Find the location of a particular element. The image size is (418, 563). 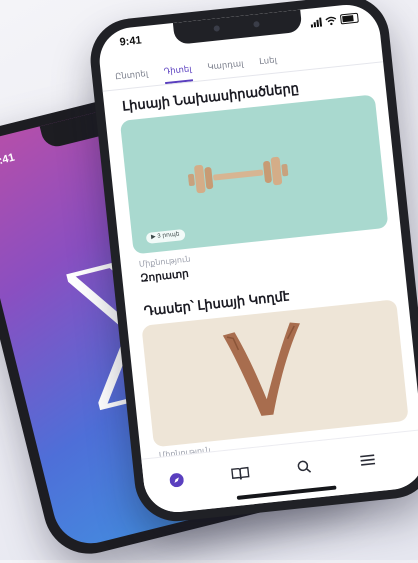

wifi-icon is located at coordinates (331, 20).